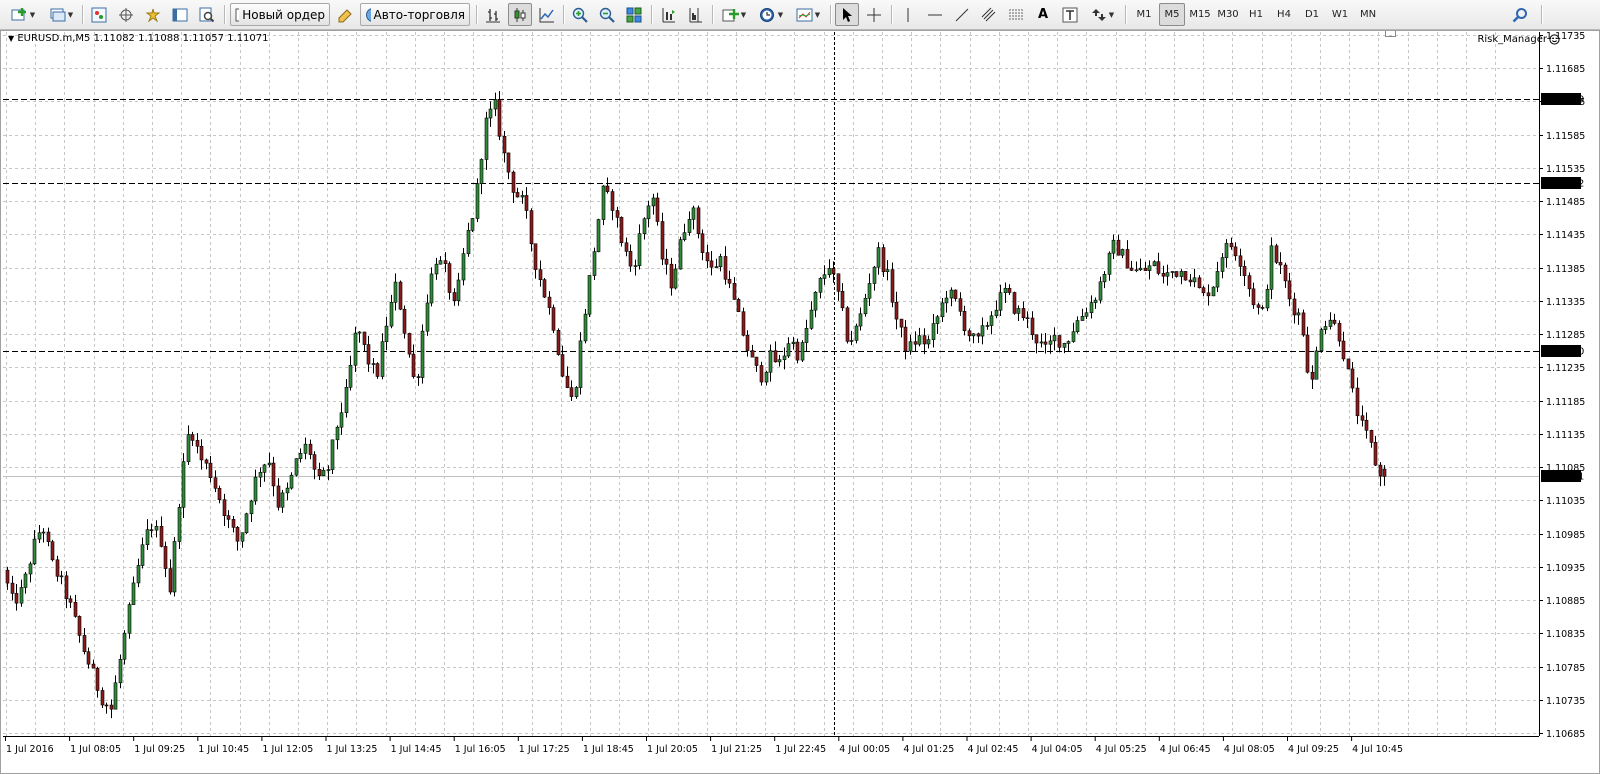 Image resolution: width=1600 pixels, height=774 pixels. What do you see at coordinates (180, 14) in the screenshot?
I see `terminal-button` at bounding box center [180, 14].